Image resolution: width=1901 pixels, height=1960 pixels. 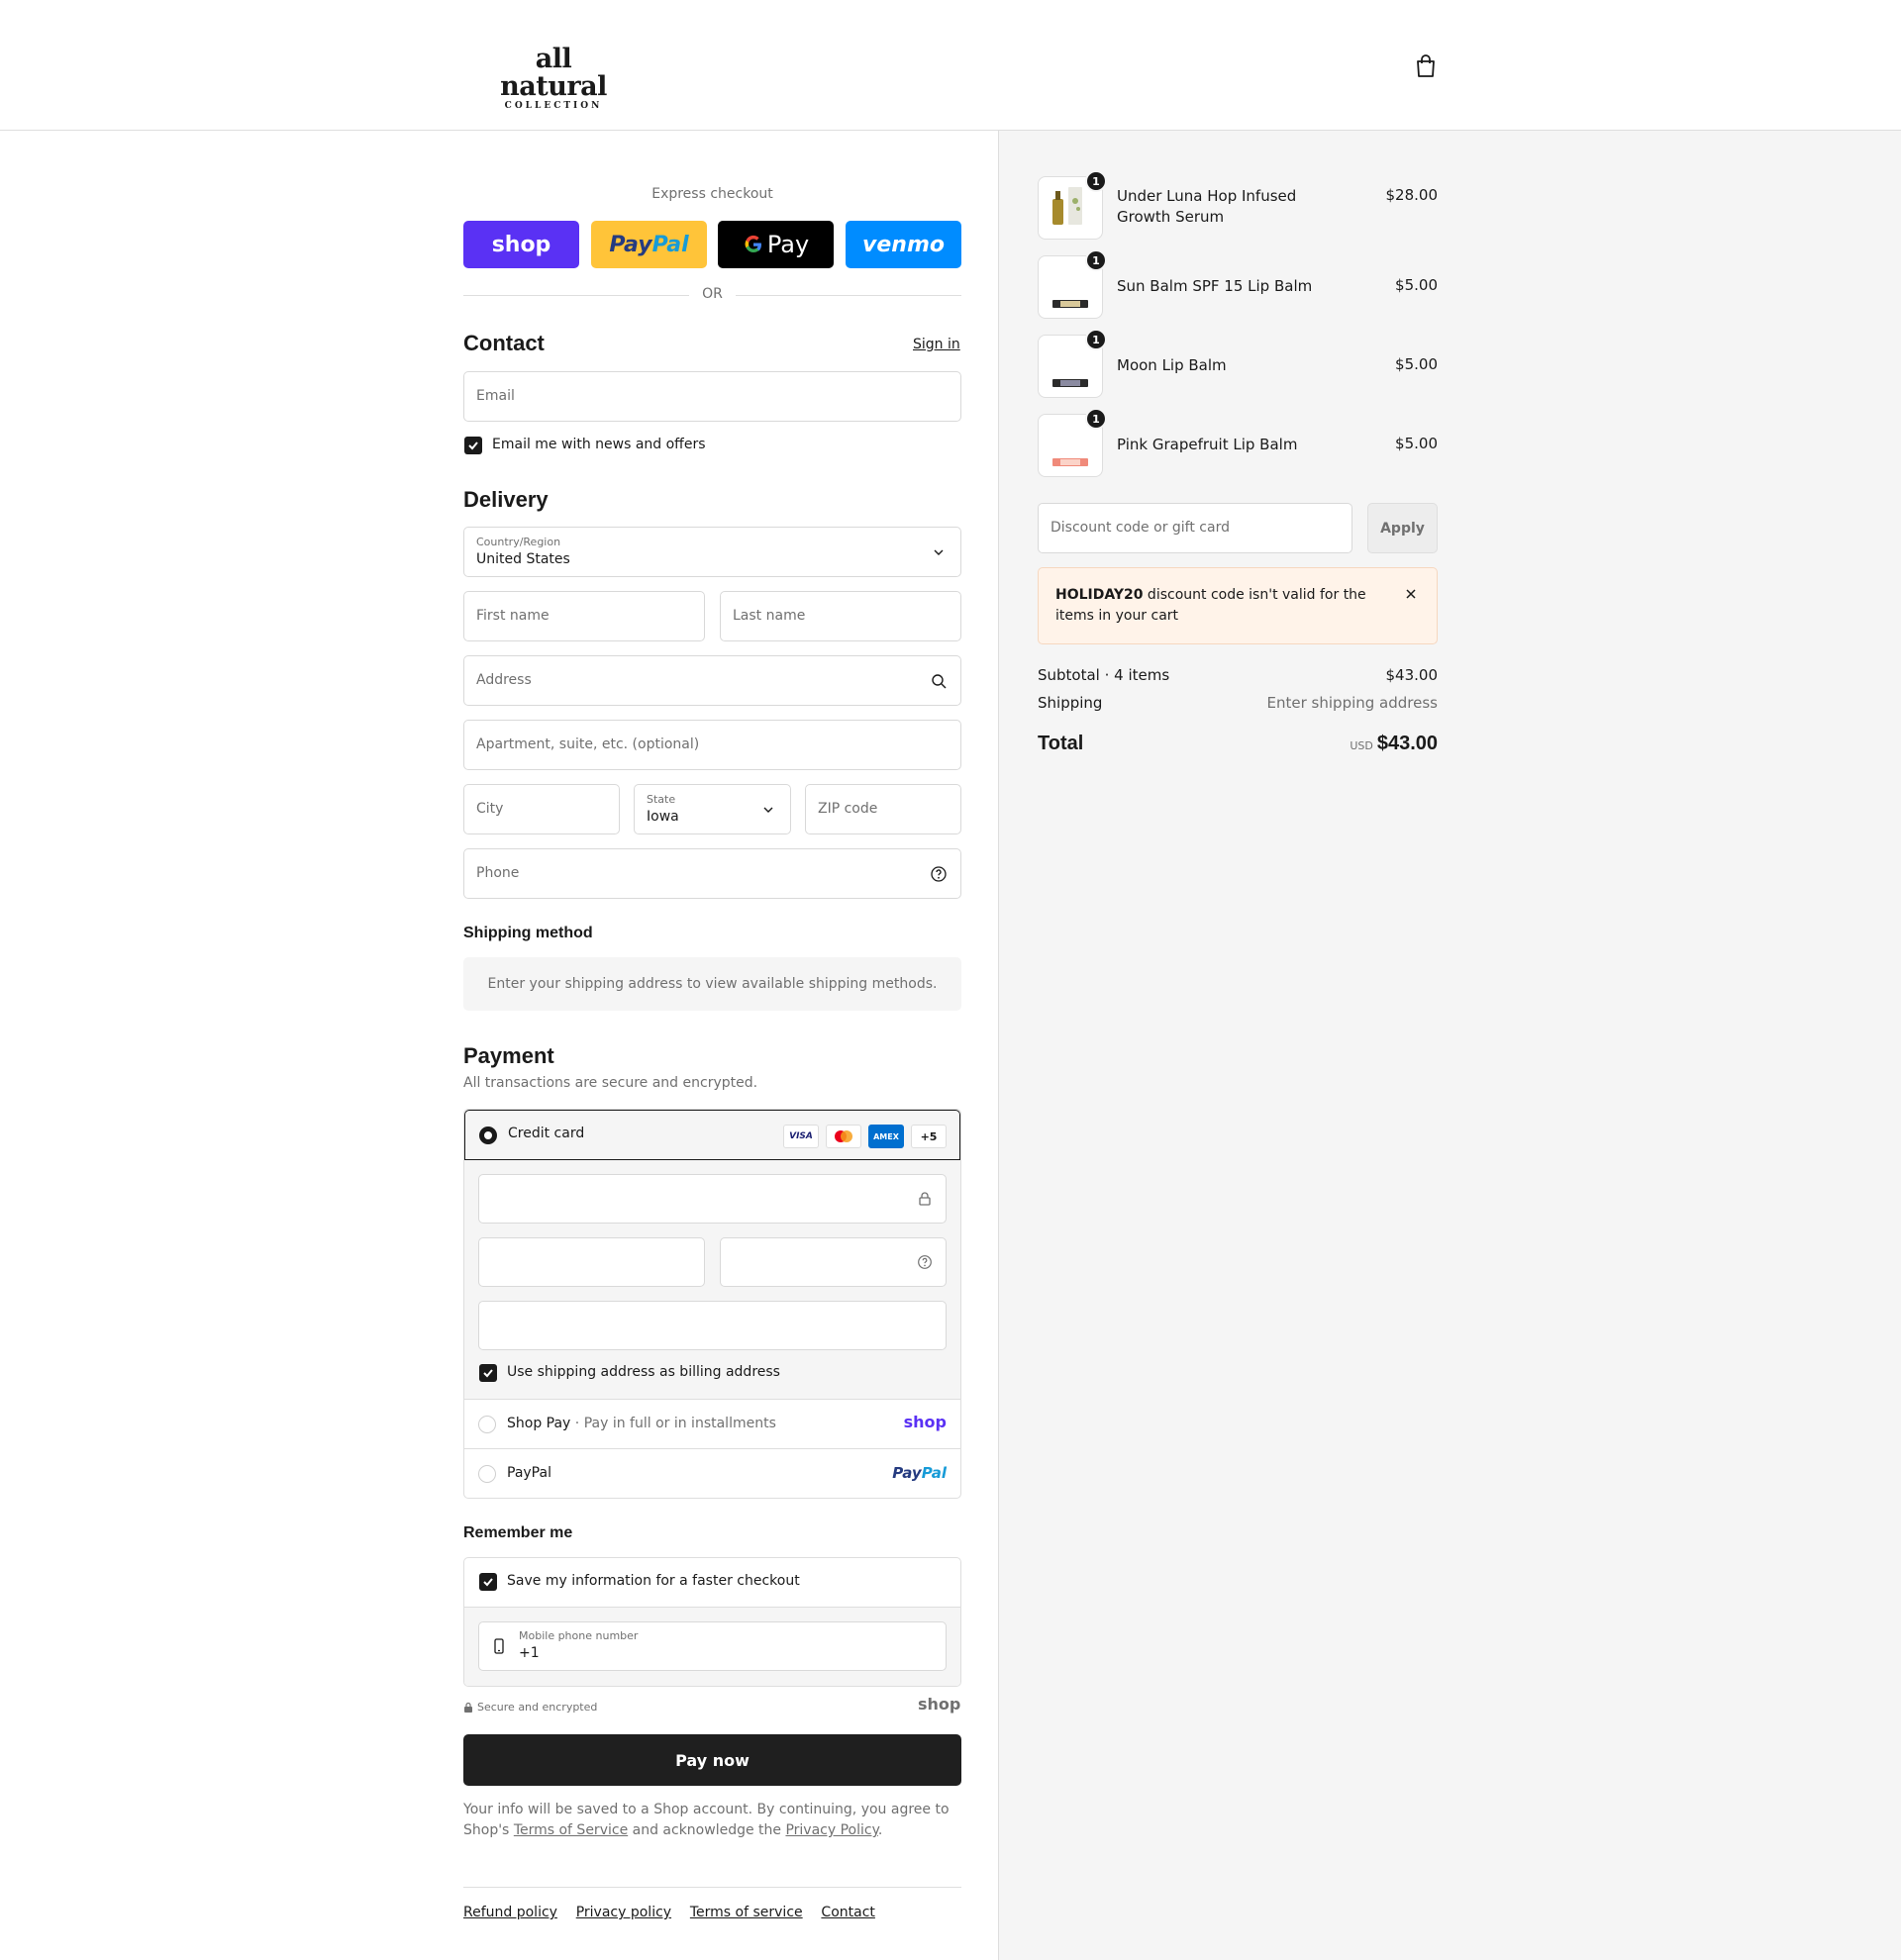 What do you see at coordinates (537, 1707) in the screenshot?
I see `secure-text: Secure and encrypted` at bounding box center [537, 1707].